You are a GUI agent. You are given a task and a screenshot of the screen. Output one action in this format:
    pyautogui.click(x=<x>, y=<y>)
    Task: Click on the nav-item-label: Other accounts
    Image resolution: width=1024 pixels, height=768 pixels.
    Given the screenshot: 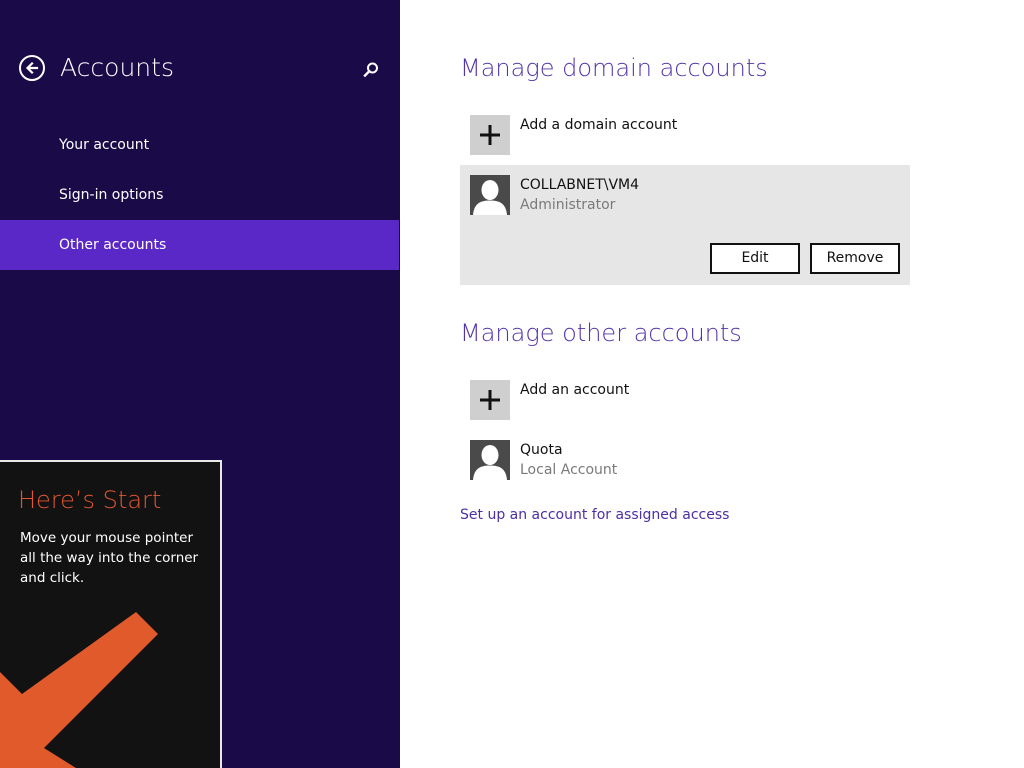 What is the action you would take?
    pyautogui.click(x=113, y=245)
    